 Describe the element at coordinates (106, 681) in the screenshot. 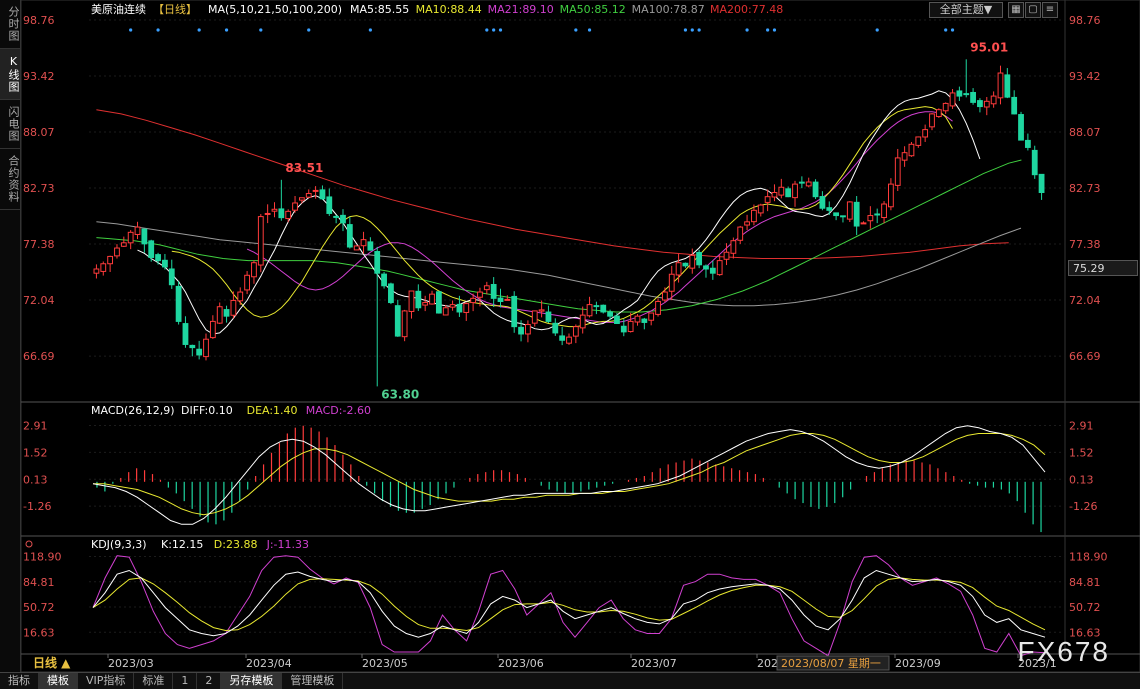

I see `bottom-tab-2: VIP指标` at that location.